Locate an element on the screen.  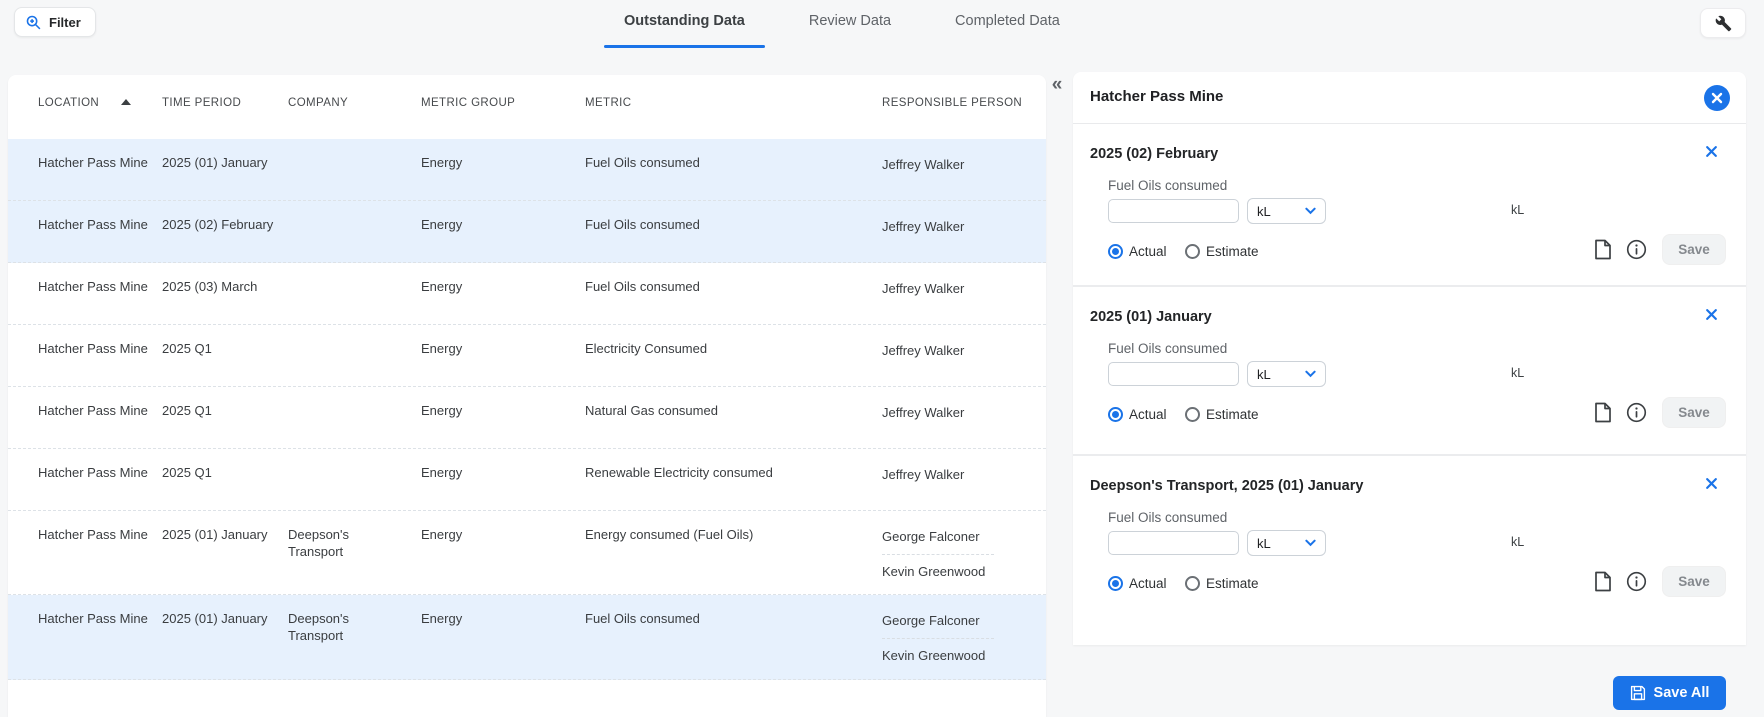
panel-title: Hatcher Pass Mine is located at coordinates (1157, 96).